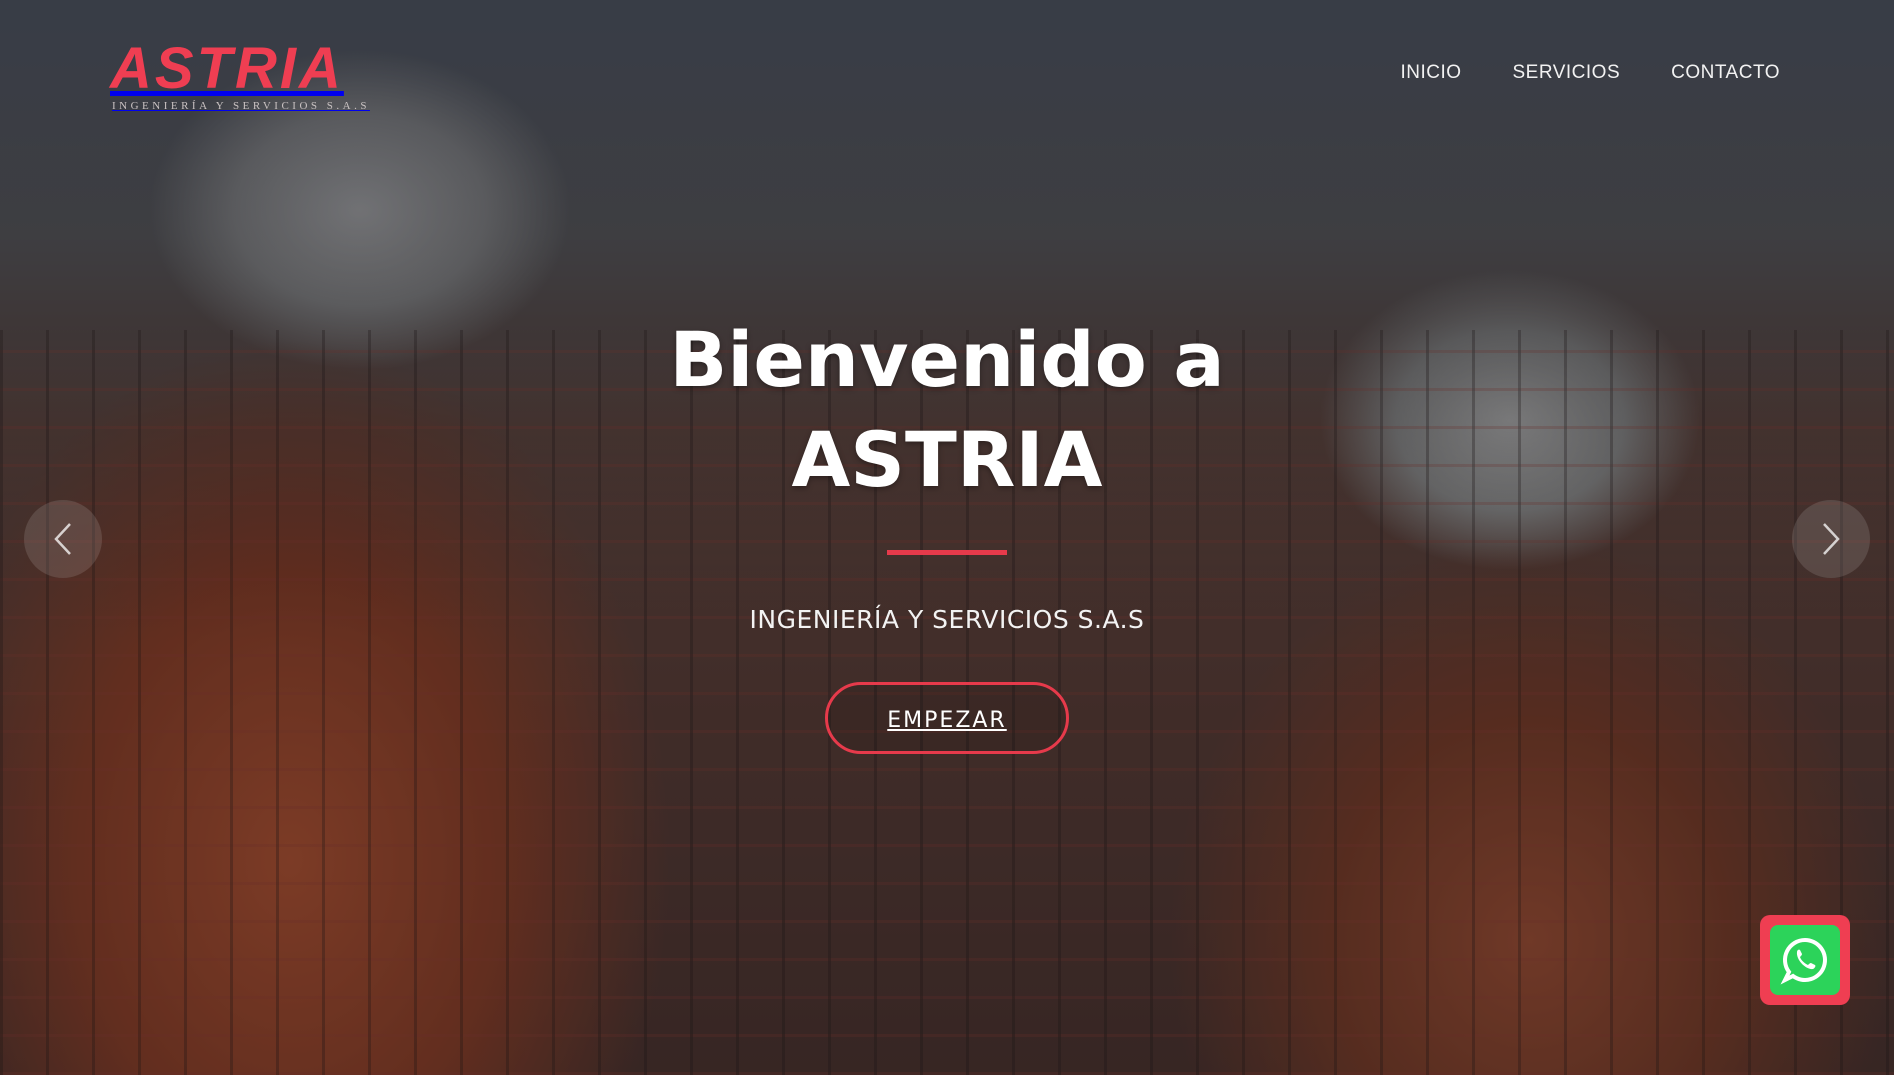 Image resolution: width=1894 pixels, height=1075 pixels. What do you see at coordinates (947, 459) in the screenshot?
I see `hero-title-line2: ASTRIA` at bounding box center [947, 459].